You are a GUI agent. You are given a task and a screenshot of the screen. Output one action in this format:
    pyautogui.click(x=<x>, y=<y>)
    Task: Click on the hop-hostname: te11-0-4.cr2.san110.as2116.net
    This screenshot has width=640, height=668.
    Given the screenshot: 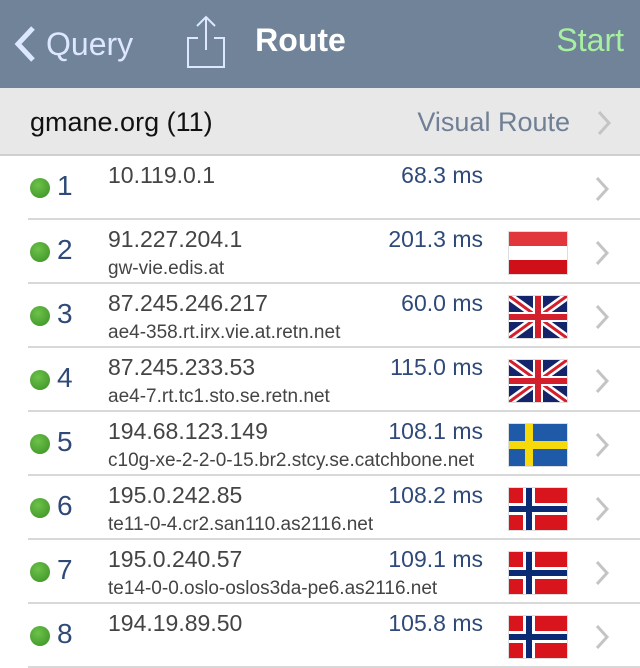 What is the action you would take?
    pyautogui.click(x=241, y=524)
    